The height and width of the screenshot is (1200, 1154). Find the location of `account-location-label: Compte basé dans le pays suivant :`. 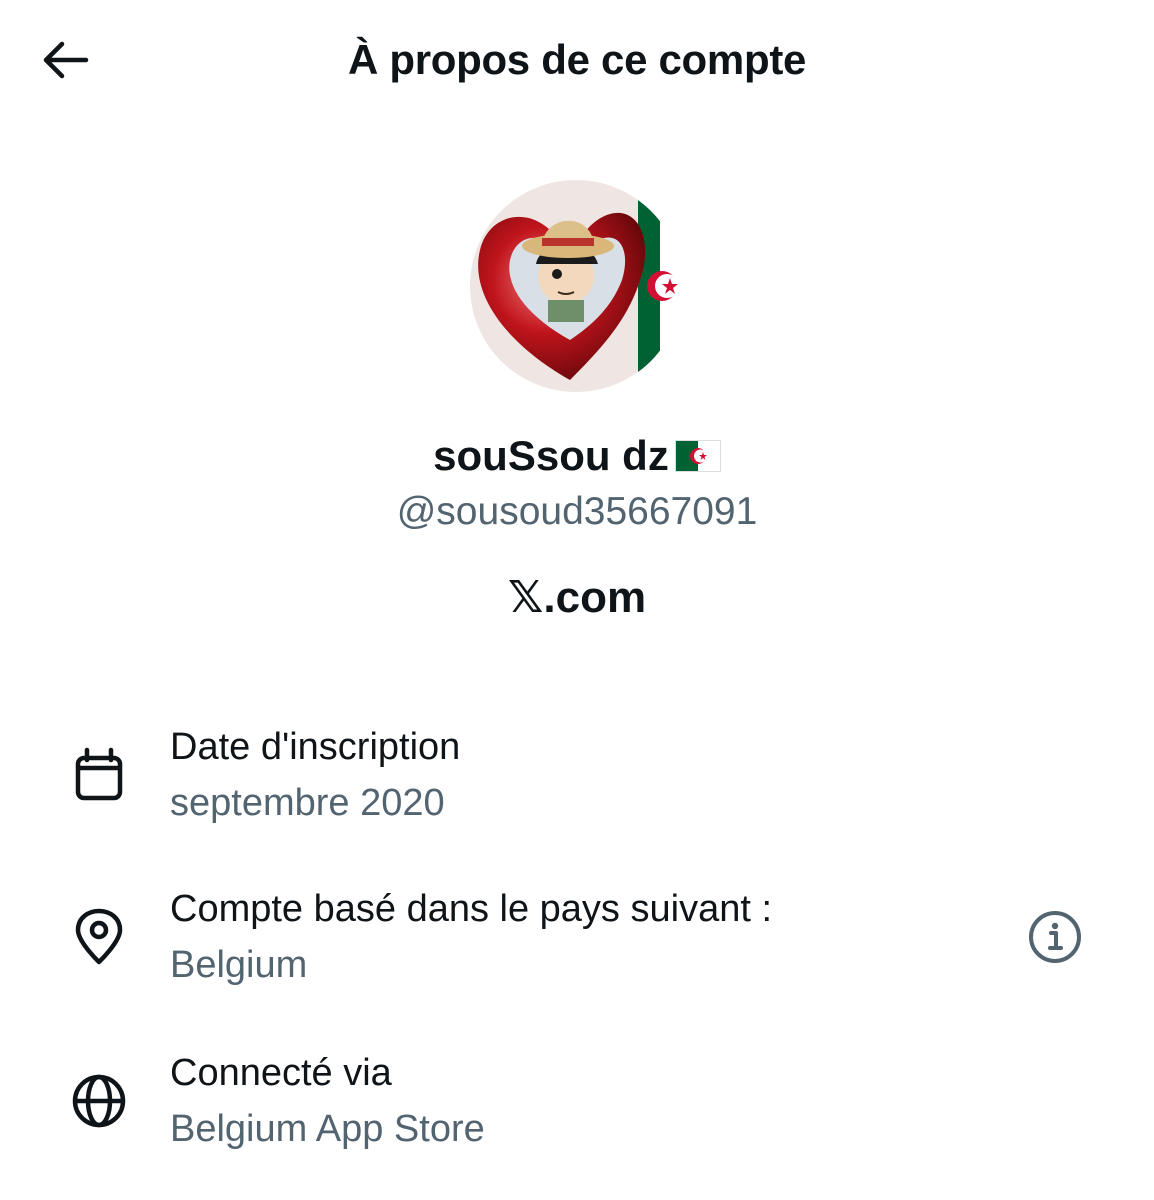

account-location-label: Compte basé dans le pays suivant : is located at coordinates (471, 909).